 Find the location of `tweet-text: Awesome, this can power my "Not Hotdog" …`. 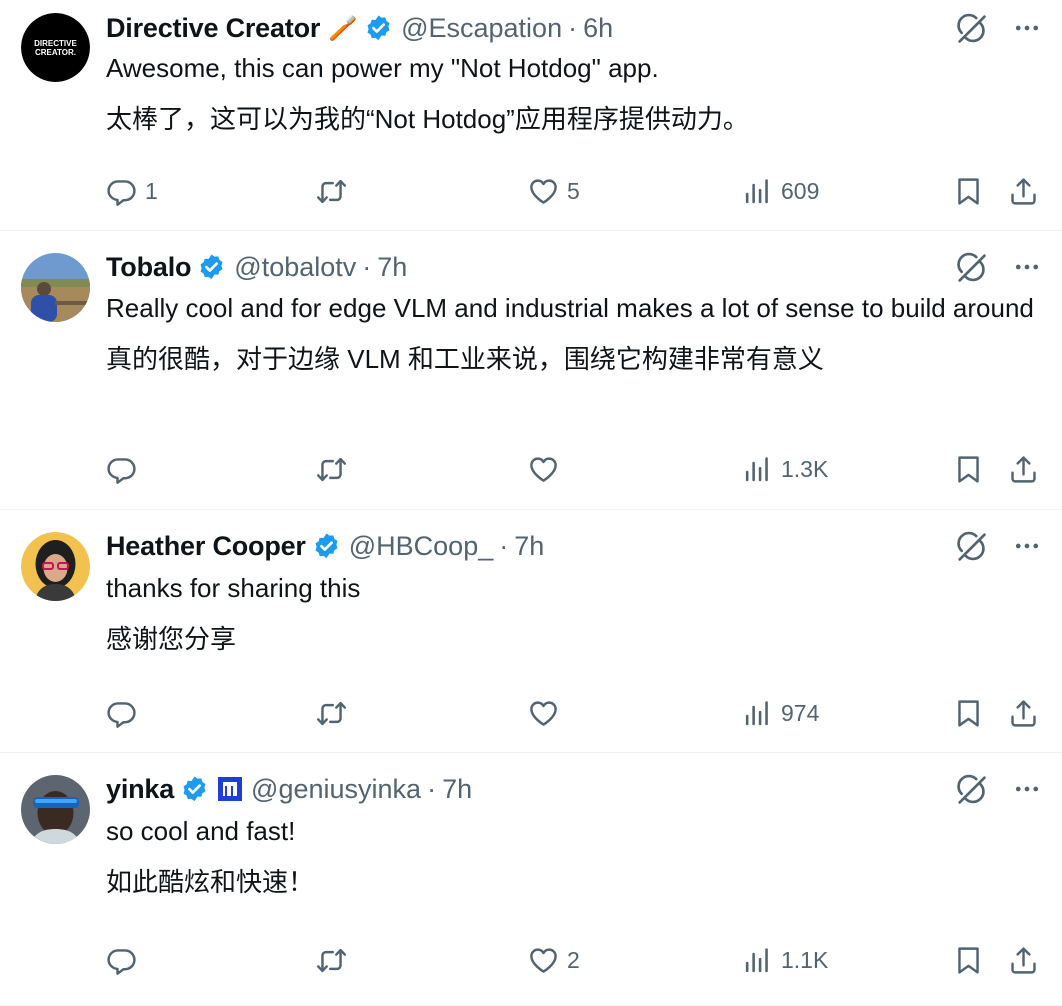

tweet-text: Awesome, this can power my "Not Hotdog" … is located at coordinates (382, 68).